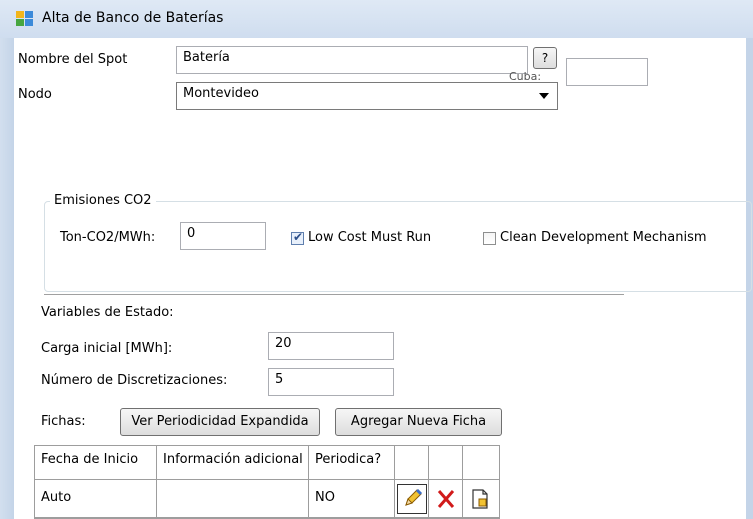 The height and width of the screenshot is (519, 753). I want to click on nodo-select-value: Montevideo, so click(221, 93).